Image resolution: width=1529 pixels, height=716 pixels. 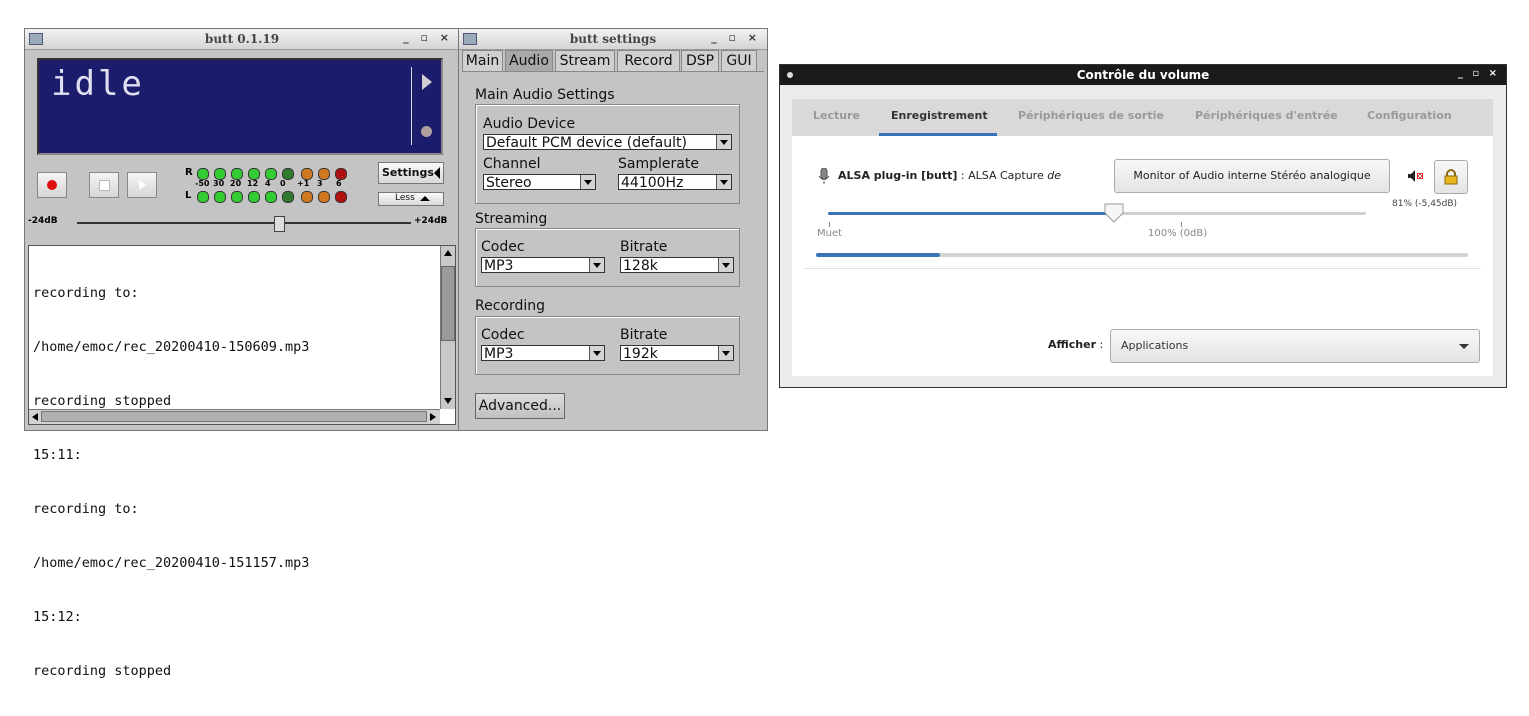 What do you see at coordinates (640, 353) in the screenshot?
I see `rec-bitrate-value: 192k` at bounding box center [640, 353].